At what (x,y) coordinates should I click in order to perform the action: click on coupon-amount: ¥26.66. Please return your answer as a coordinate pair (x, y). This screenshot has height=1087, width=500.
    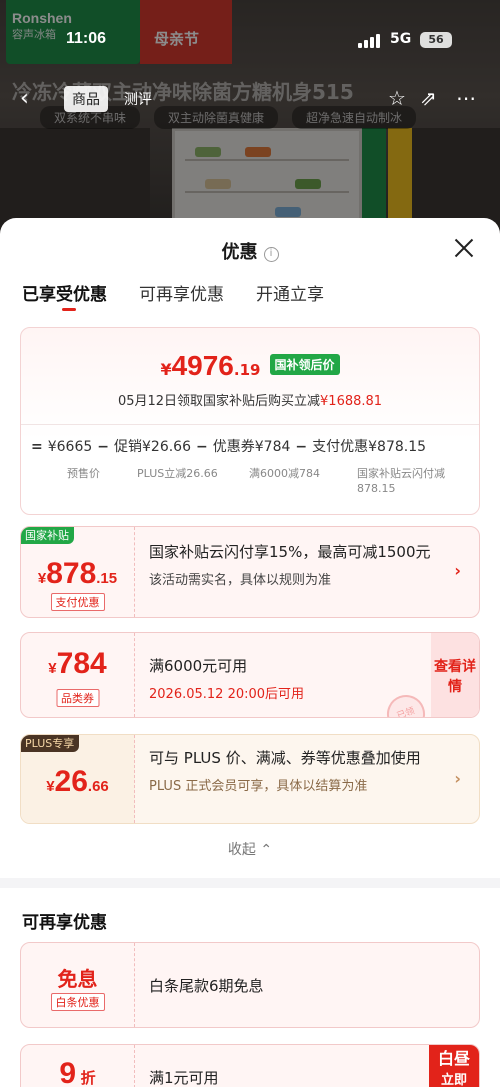
    Looking at the image, I should click on (77, 782).